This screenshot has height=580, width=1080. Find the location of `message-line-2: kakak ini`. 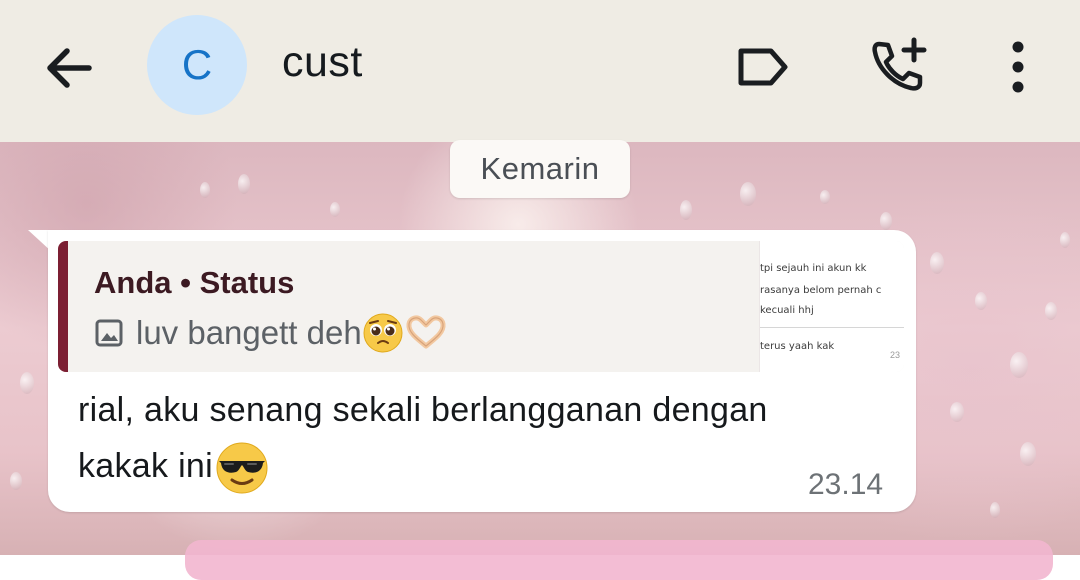

message-line-2: kakak ini is located at coordinates (468, 466).